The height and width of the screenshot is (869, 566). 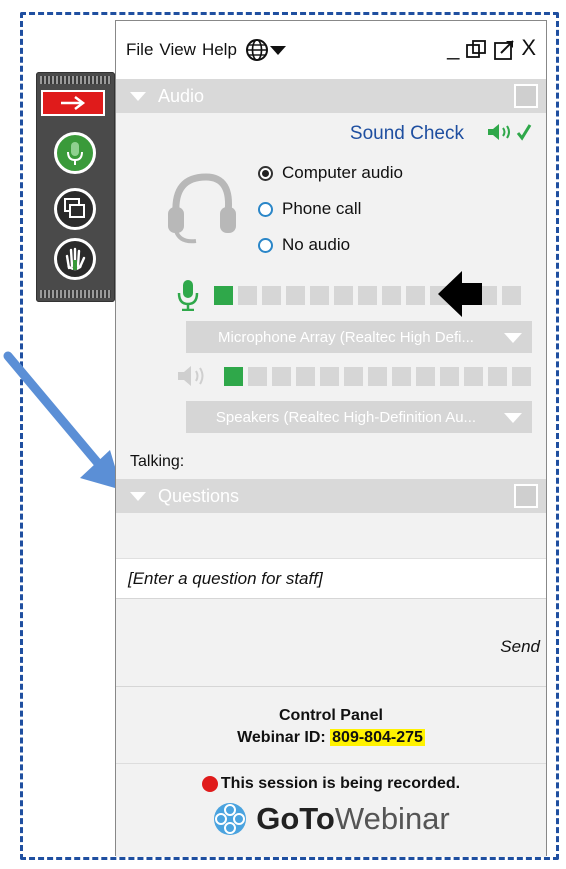 What do you see at coordinates (460, 294) in the screenshot?
I see `annotation-black-arrow-icon` at bounding box center [460, 294].